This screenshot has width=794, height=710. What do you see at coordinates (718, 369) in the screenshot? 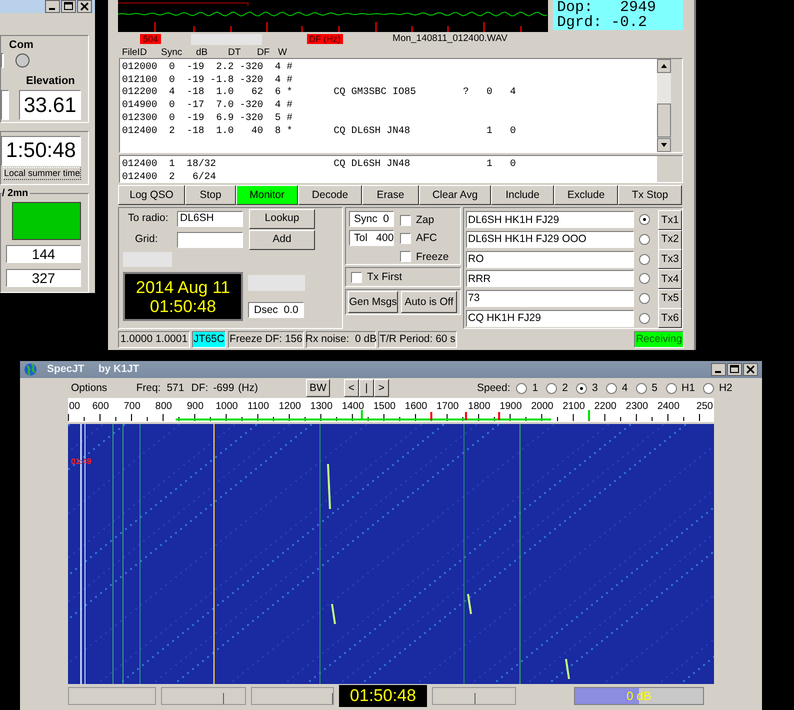
I see `minimize-icon` at bounding box center [718, 369].